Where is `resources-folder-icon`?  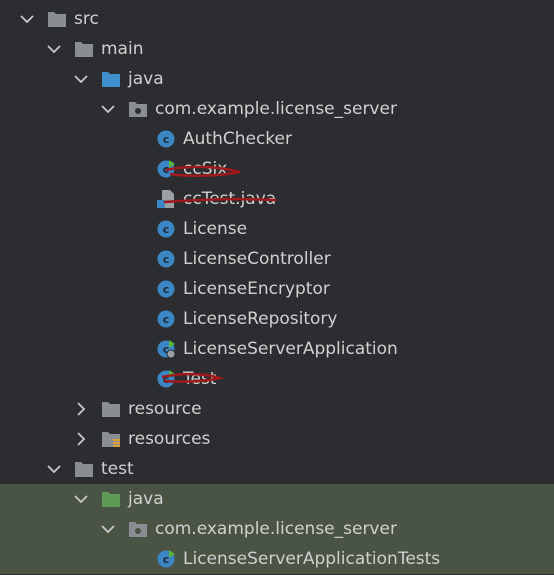
resources-folder-icon is located at coordinates (111, 439).